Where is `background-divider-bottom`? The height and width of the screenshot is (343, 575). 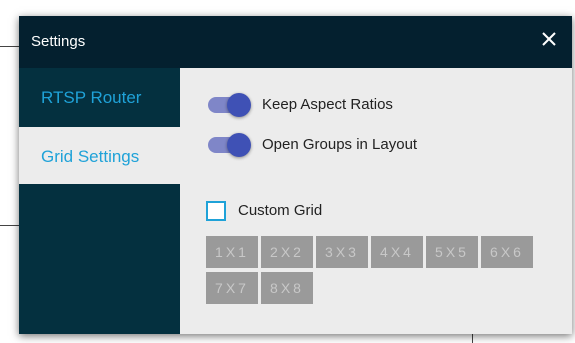 background-divider-bottom is located at coordinates (472, 338).